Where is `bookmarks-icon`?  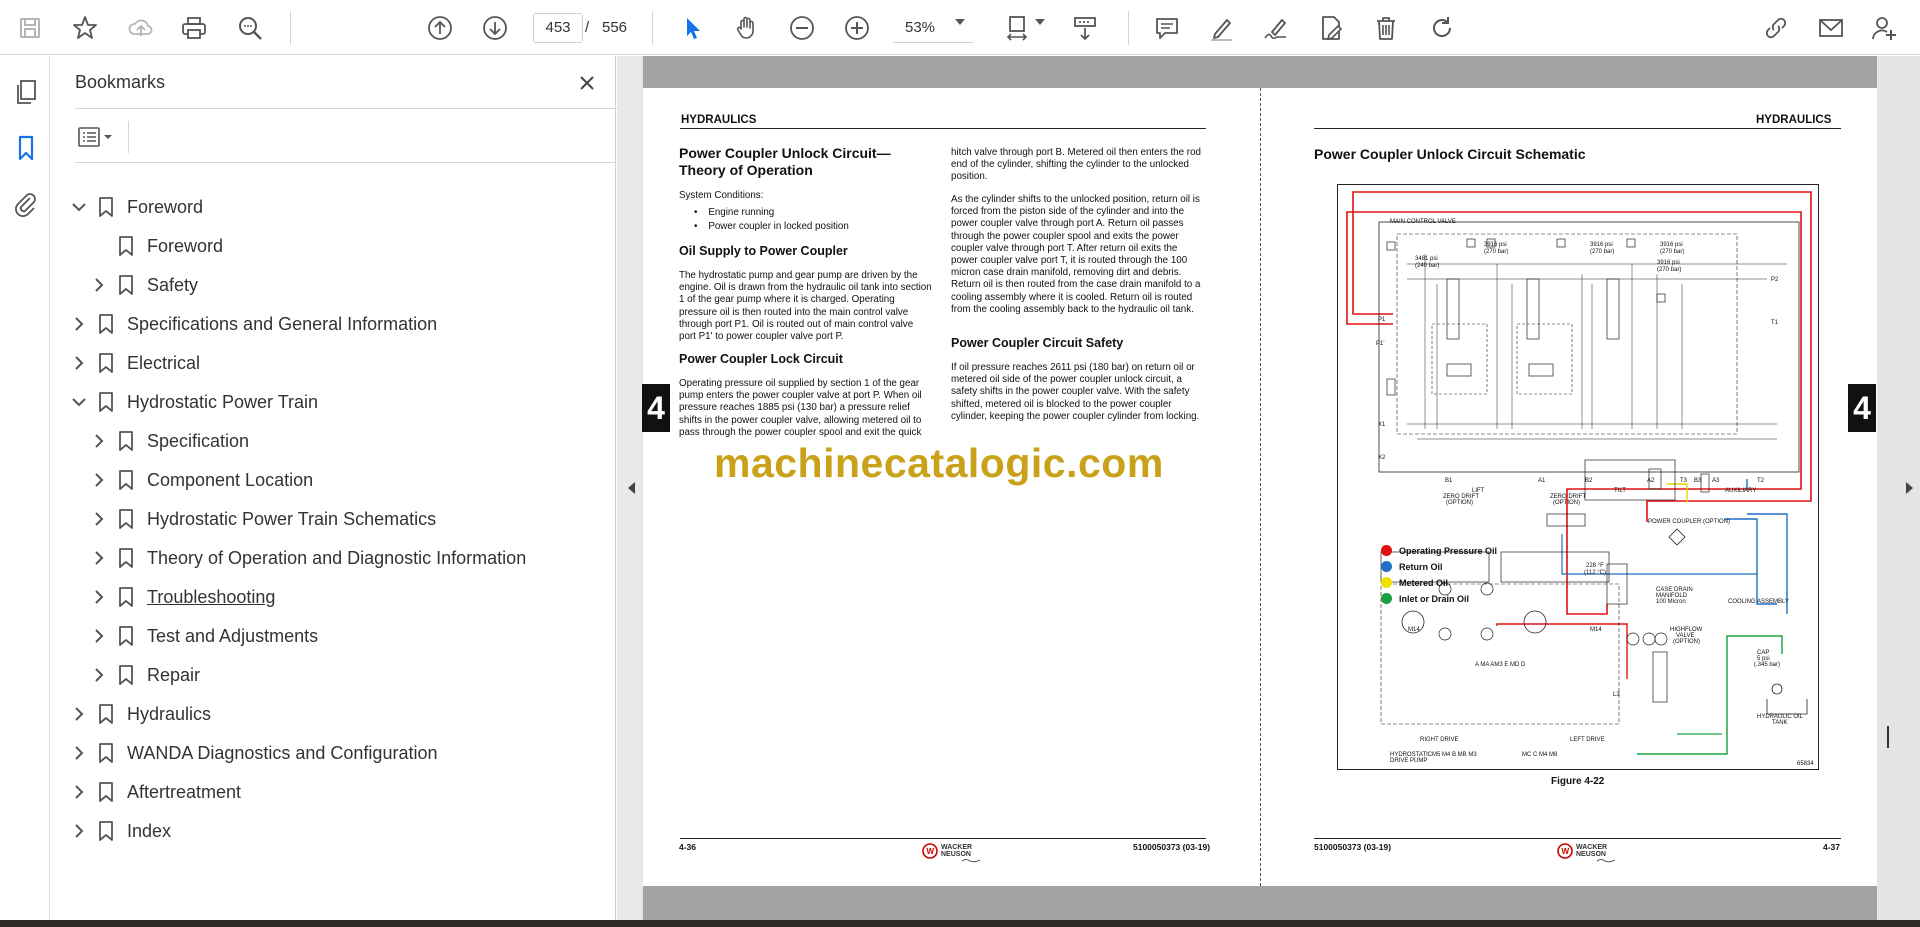
bookmarks-icon is located at coordinates (26, 148).